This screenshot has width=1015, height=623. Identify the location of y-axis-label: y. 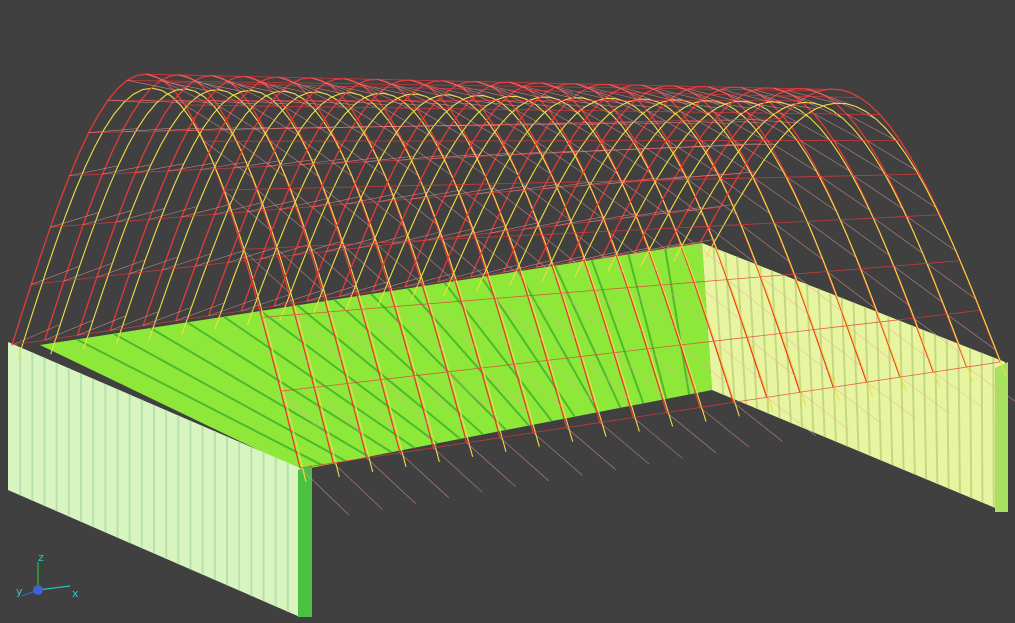
(19, 591).